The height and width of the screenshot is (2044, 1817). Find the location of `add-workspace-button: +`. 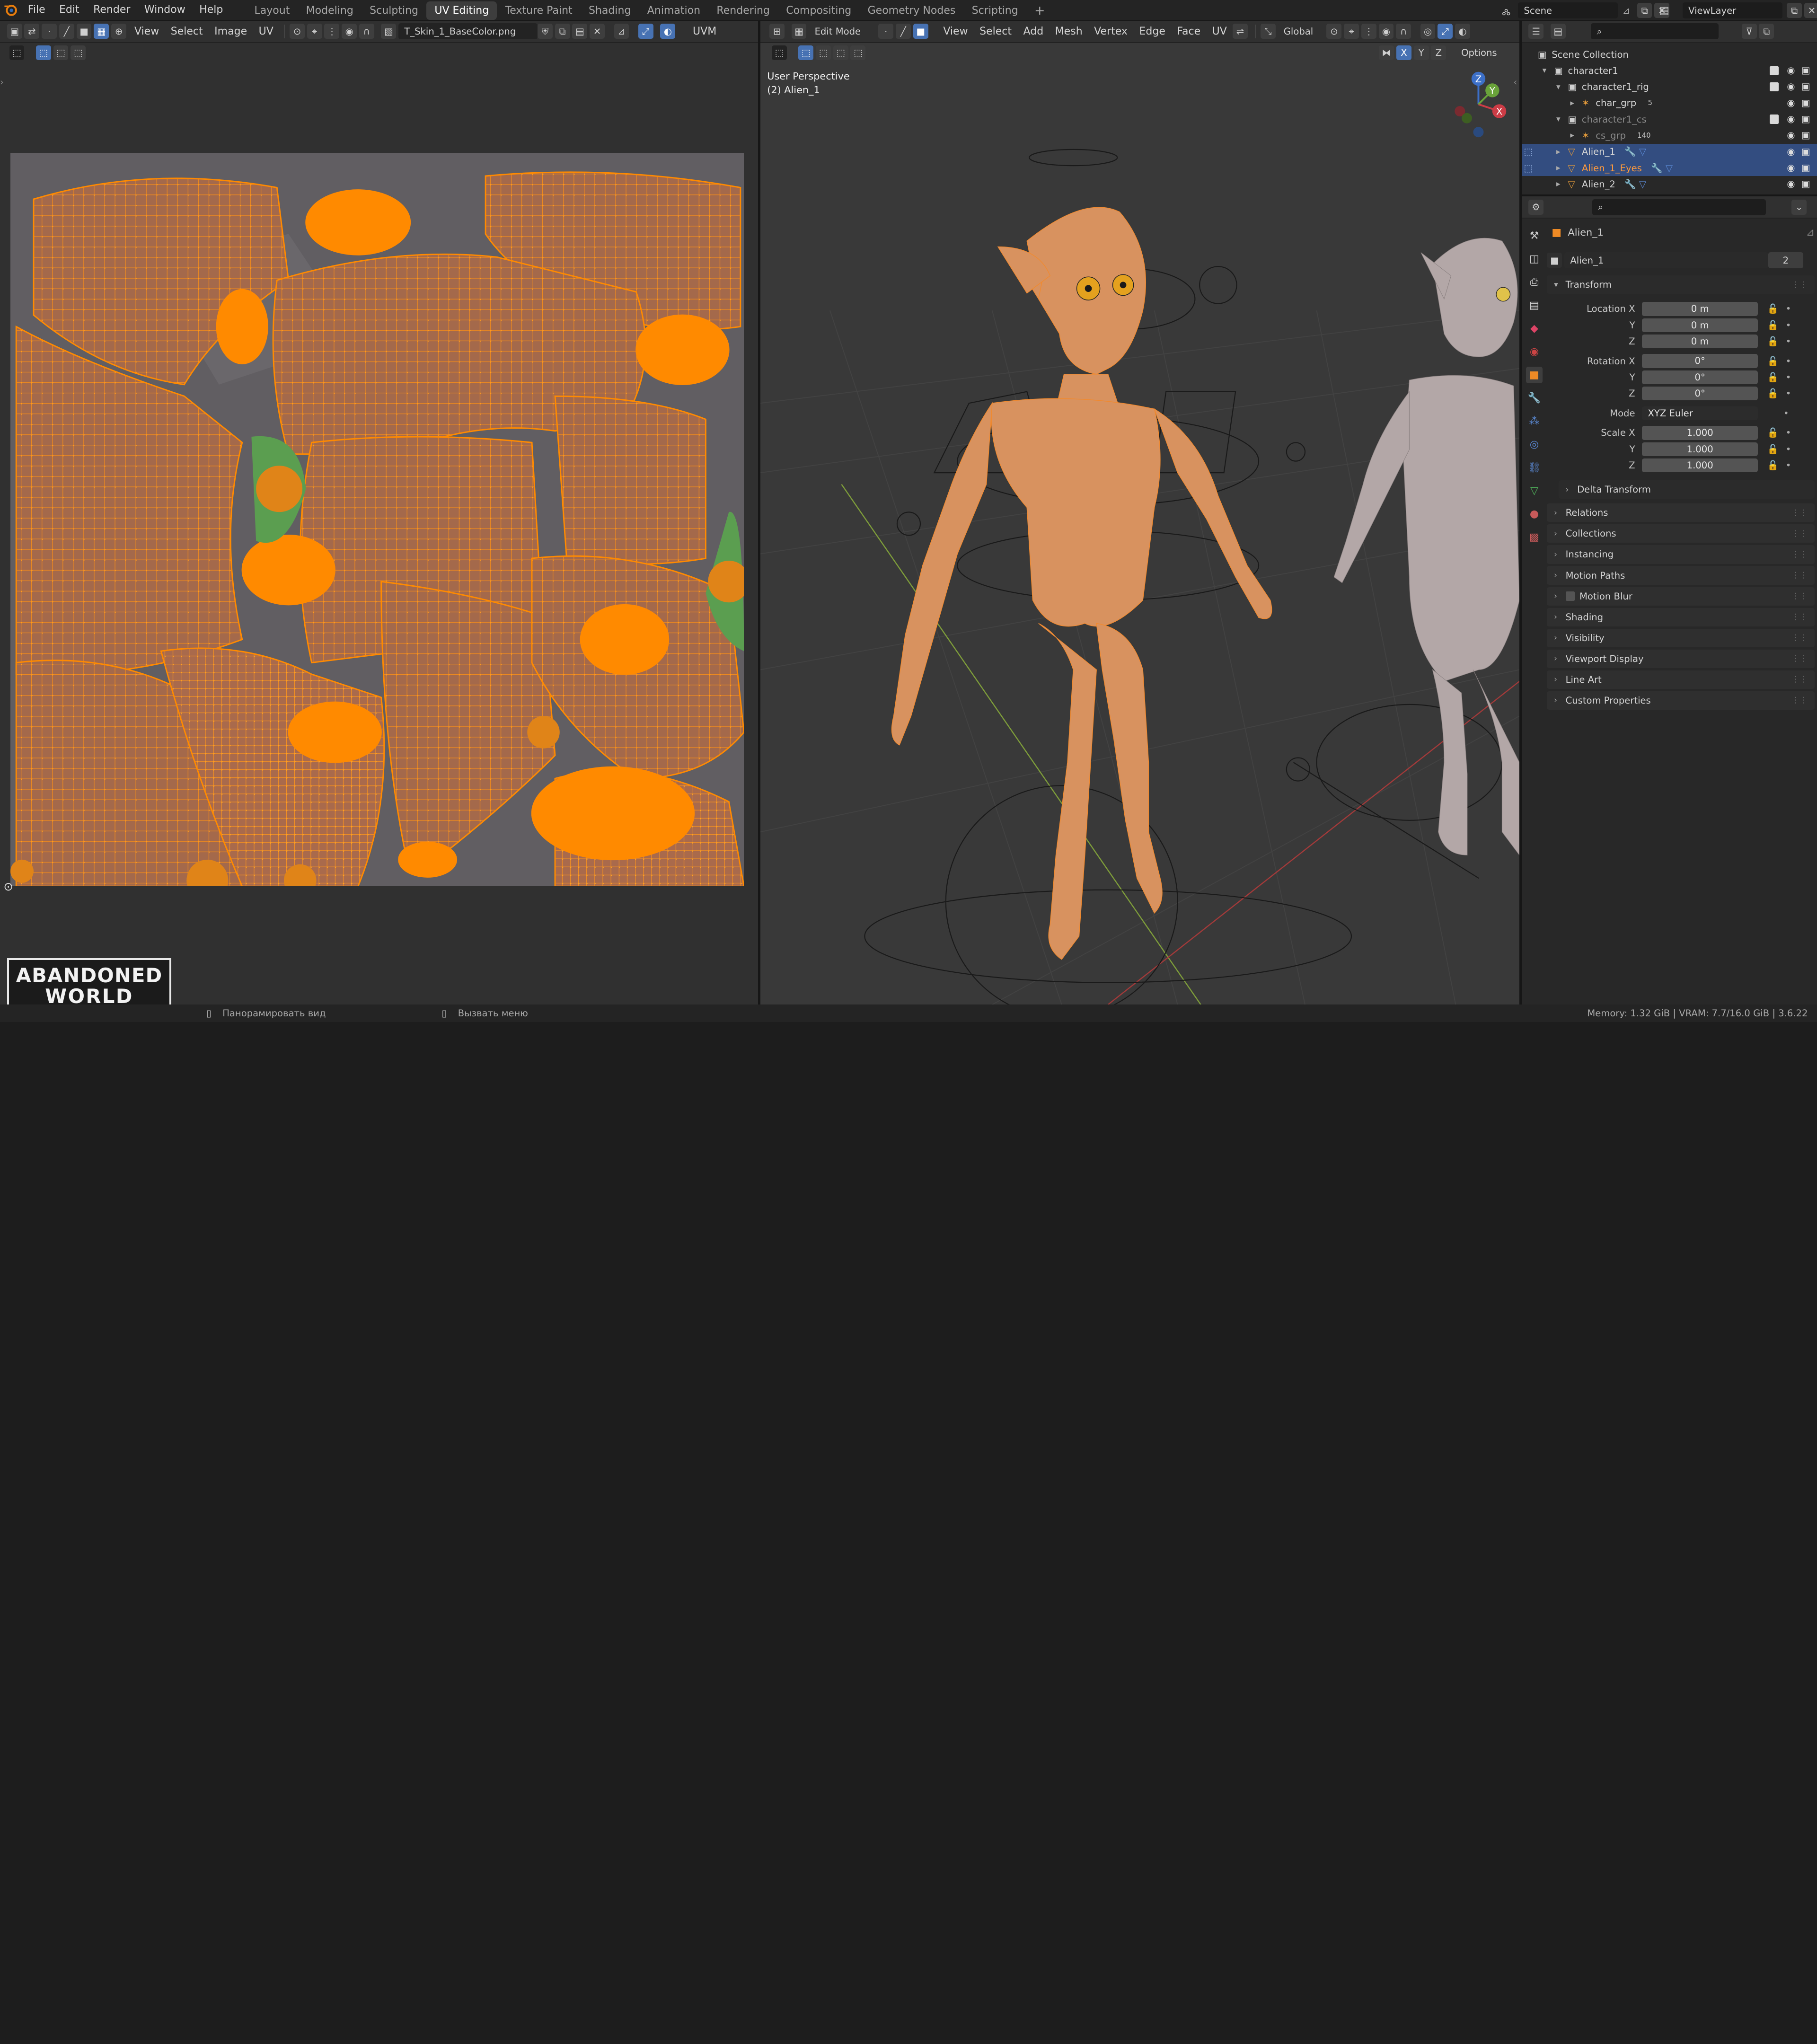

add-workspace-button: + is located at coordinates (1039, 10).